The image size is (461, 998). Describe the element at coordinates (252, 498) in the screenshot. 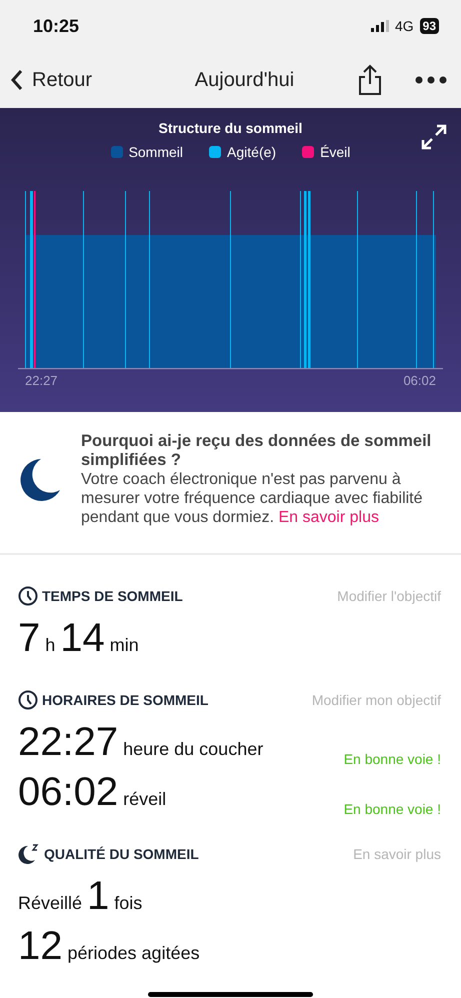

I see `notice-text: Votre coach électronique n'est pas parvenu à mesurer votre fréquence cardiaque avec fiabilité pendant que vous dormiez. En savoir plus` at that location.